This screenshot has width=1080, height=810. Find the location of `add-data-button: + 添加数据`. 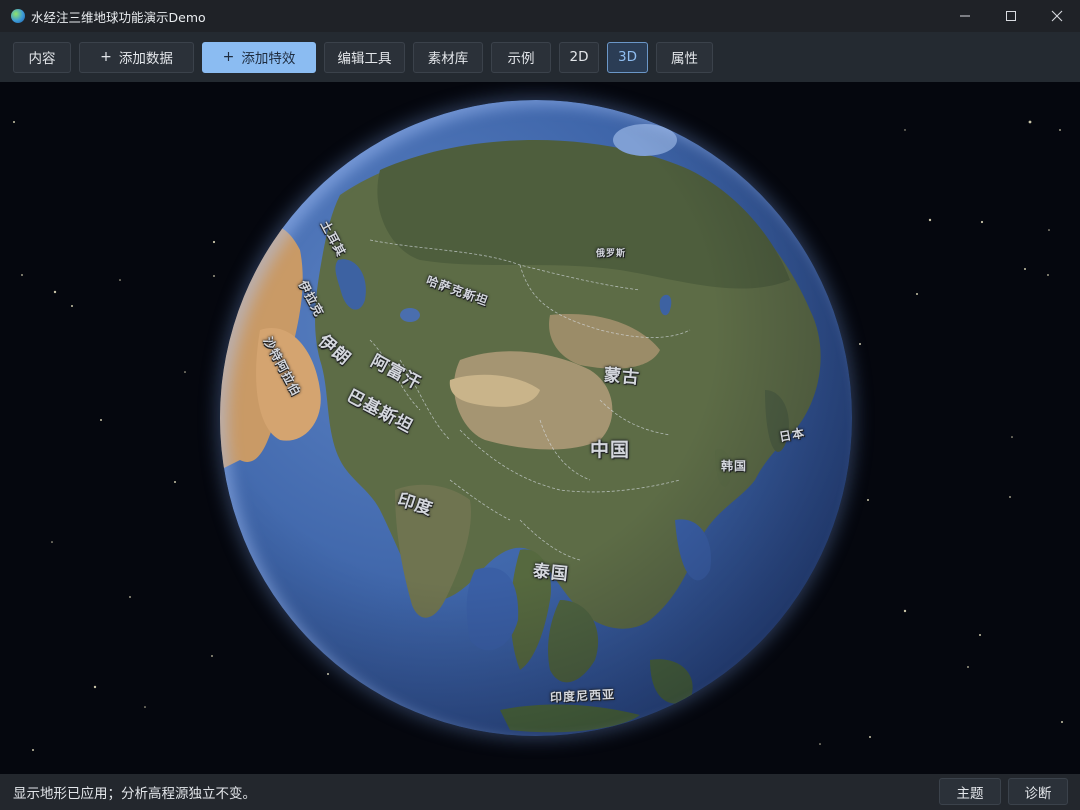

add-data-button: + 添加数据 is located at coordinates (136, 57).